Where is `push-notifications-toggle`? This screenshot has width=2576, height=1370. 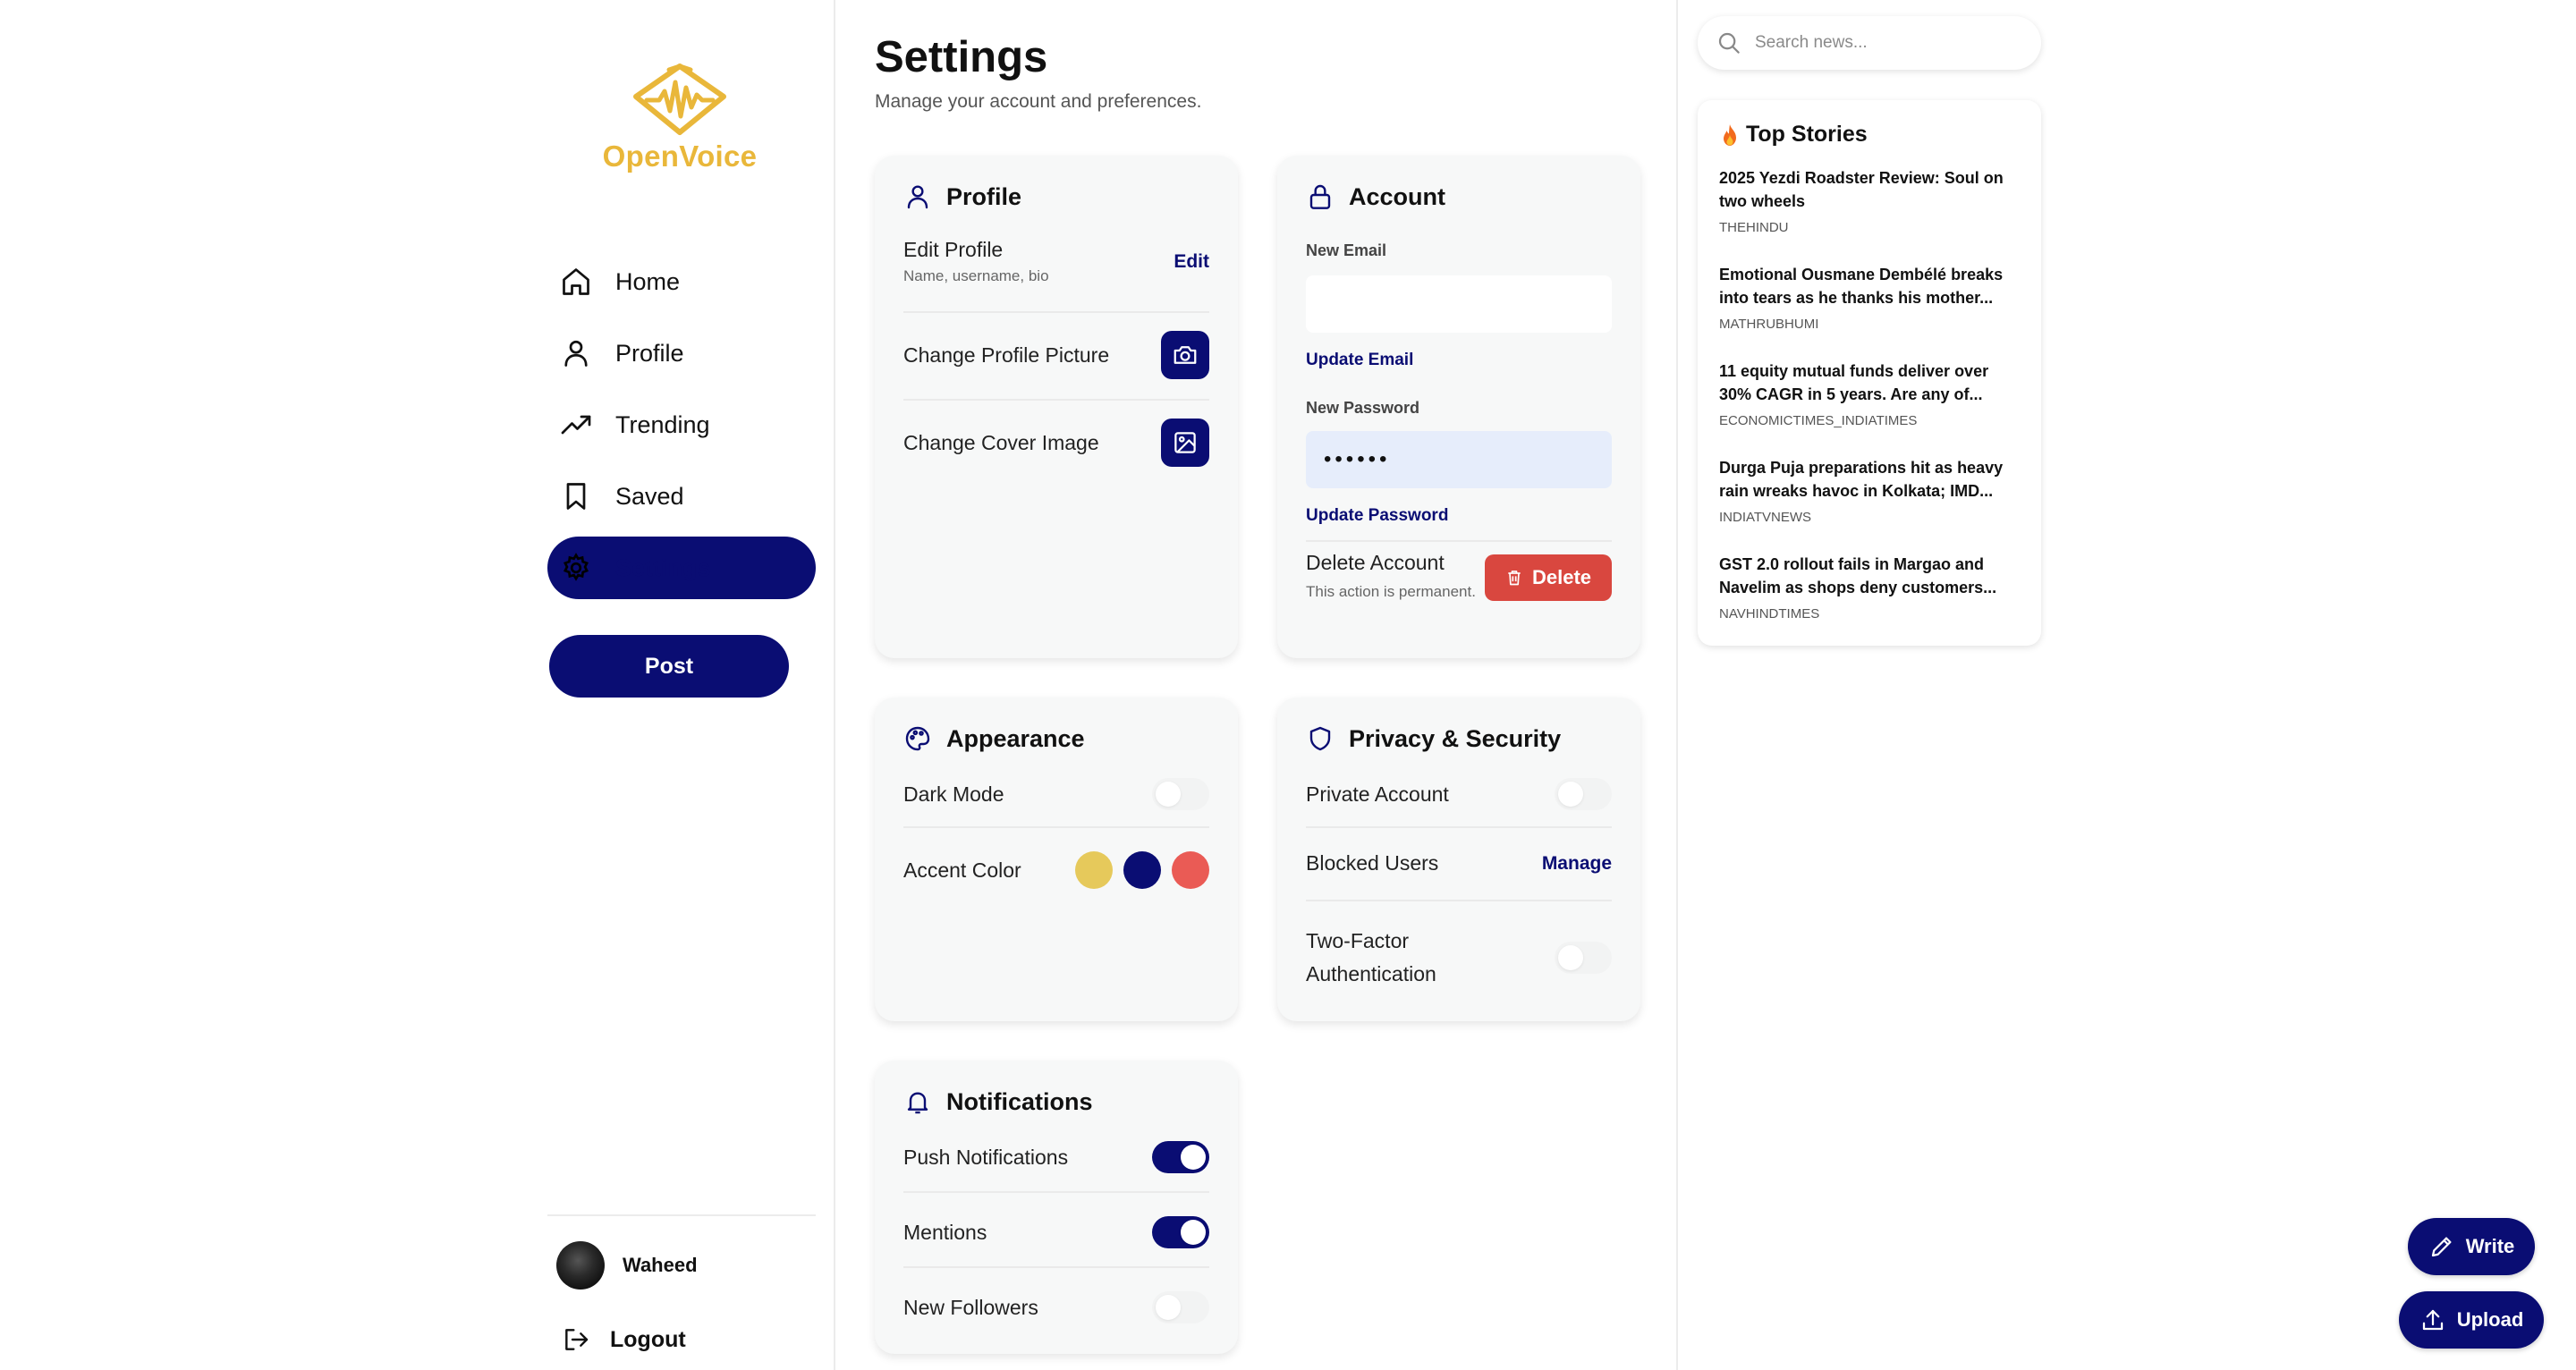 push-notifications-toggle is located at coordinates (1180, 1157).